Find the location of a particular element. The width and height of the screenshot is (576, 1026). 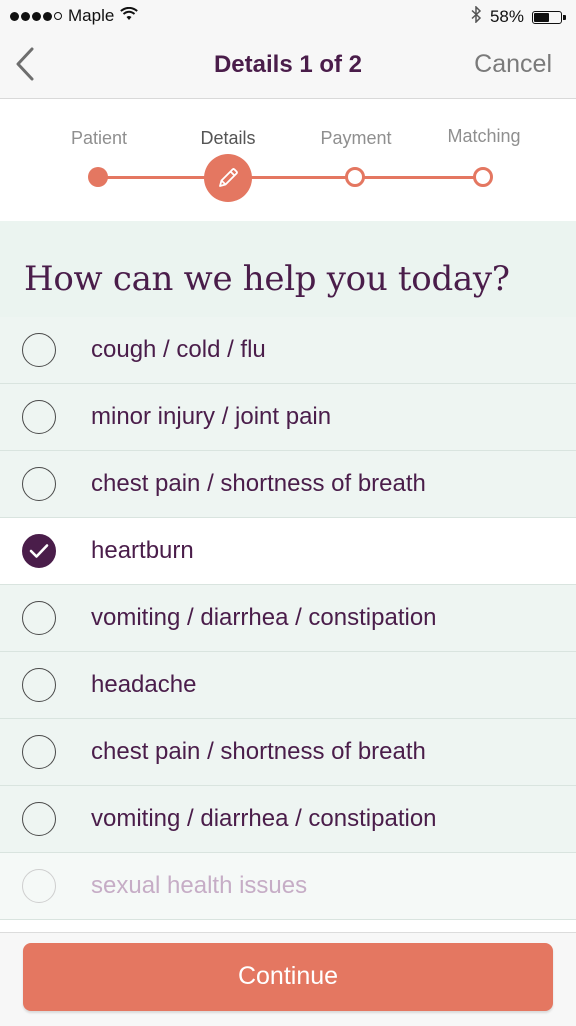

step-node-payment is located at coordinates (355, 177).